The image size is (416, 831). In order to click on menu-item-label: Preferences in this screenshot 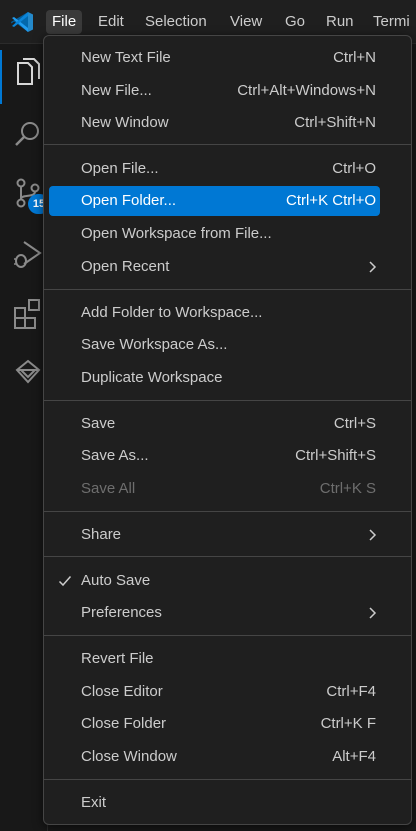, I will do `click(121, 612)`.